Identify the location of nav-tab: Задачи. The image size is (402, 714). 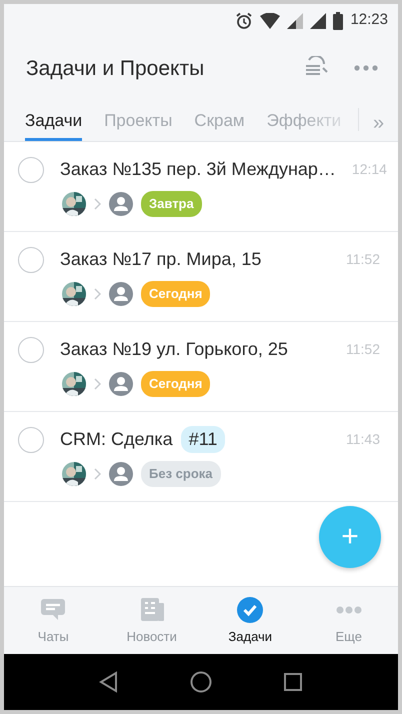
(250, 620).